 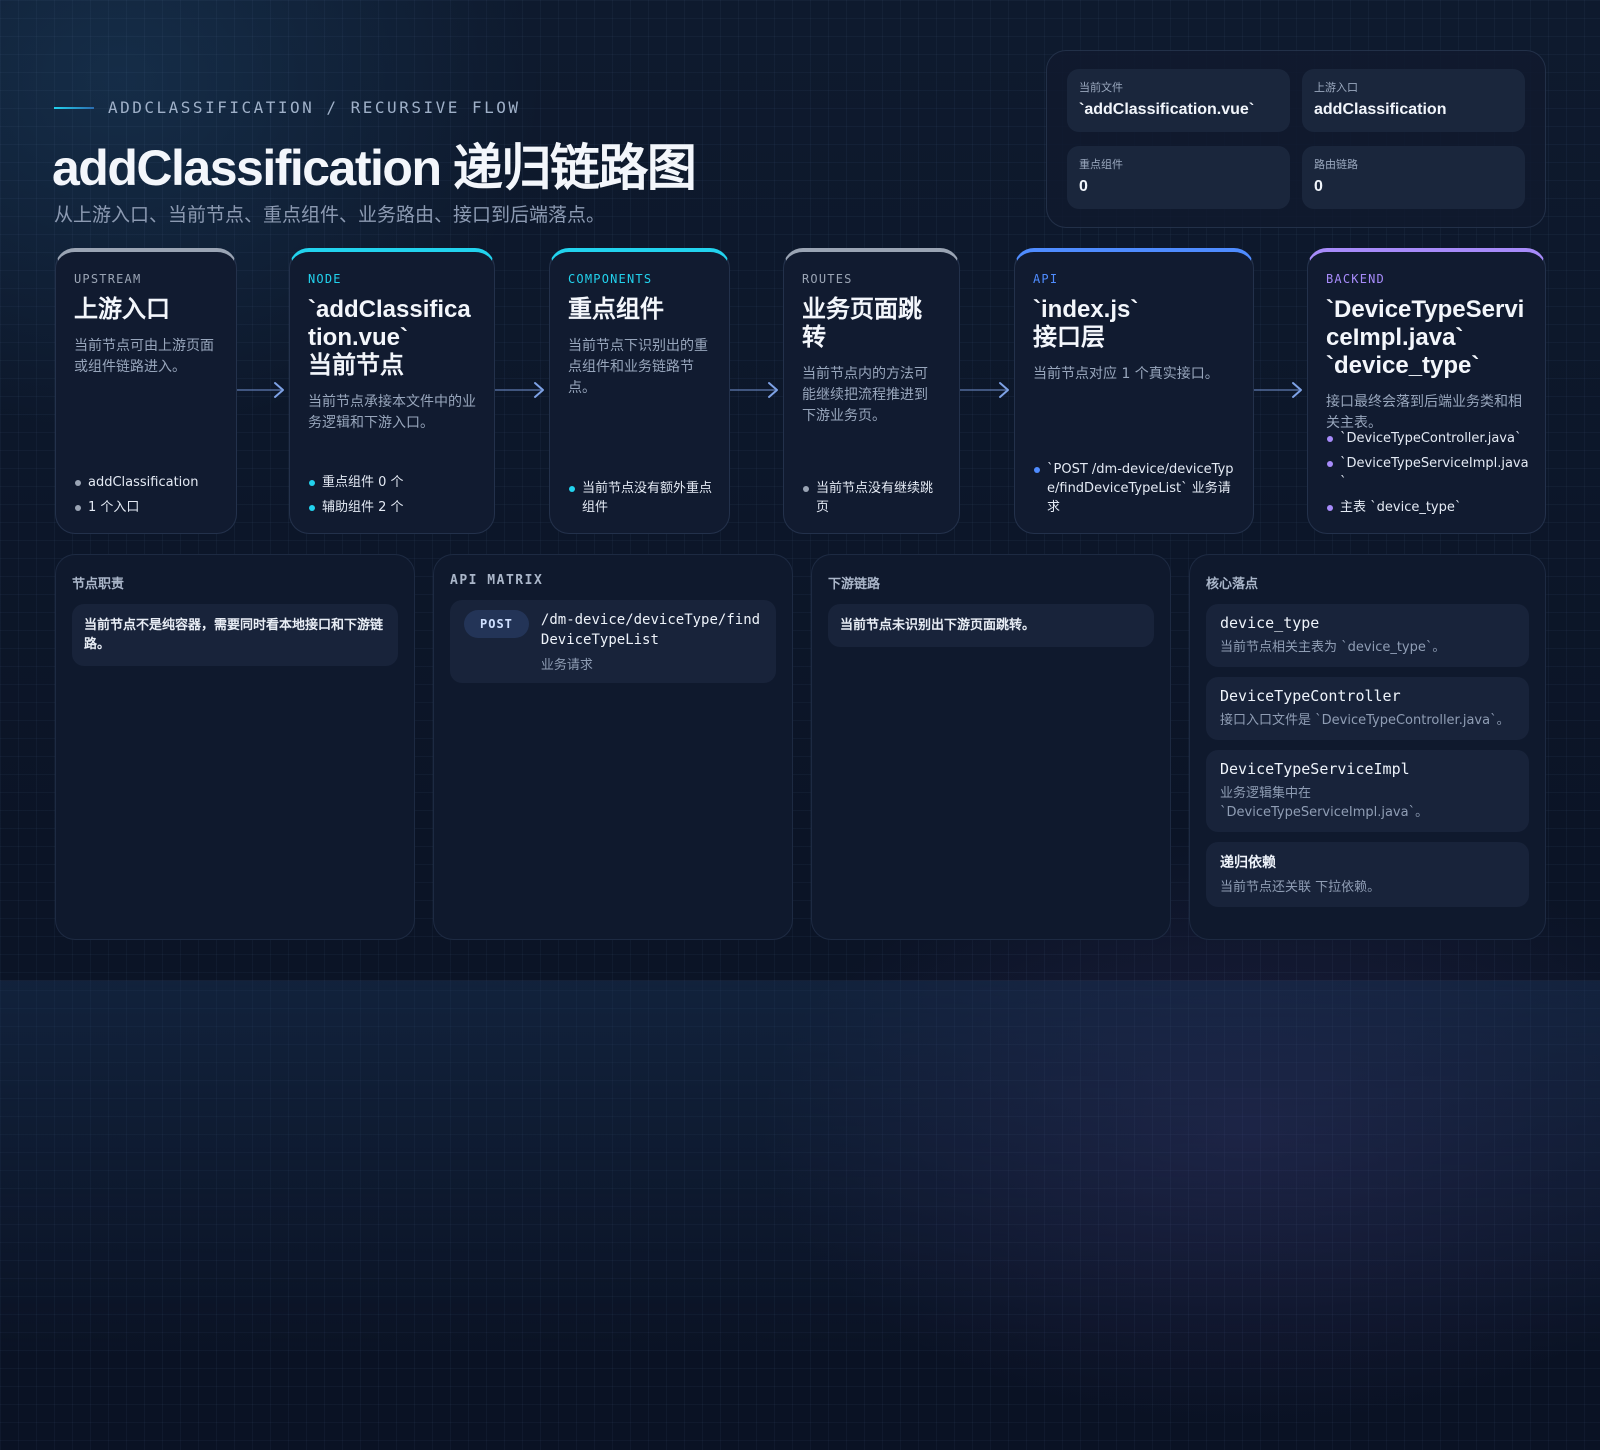 I want to click on core-item-description: 接口入口文件是 `DeviceTypeController.java`。, so click(x=1365, y=720).